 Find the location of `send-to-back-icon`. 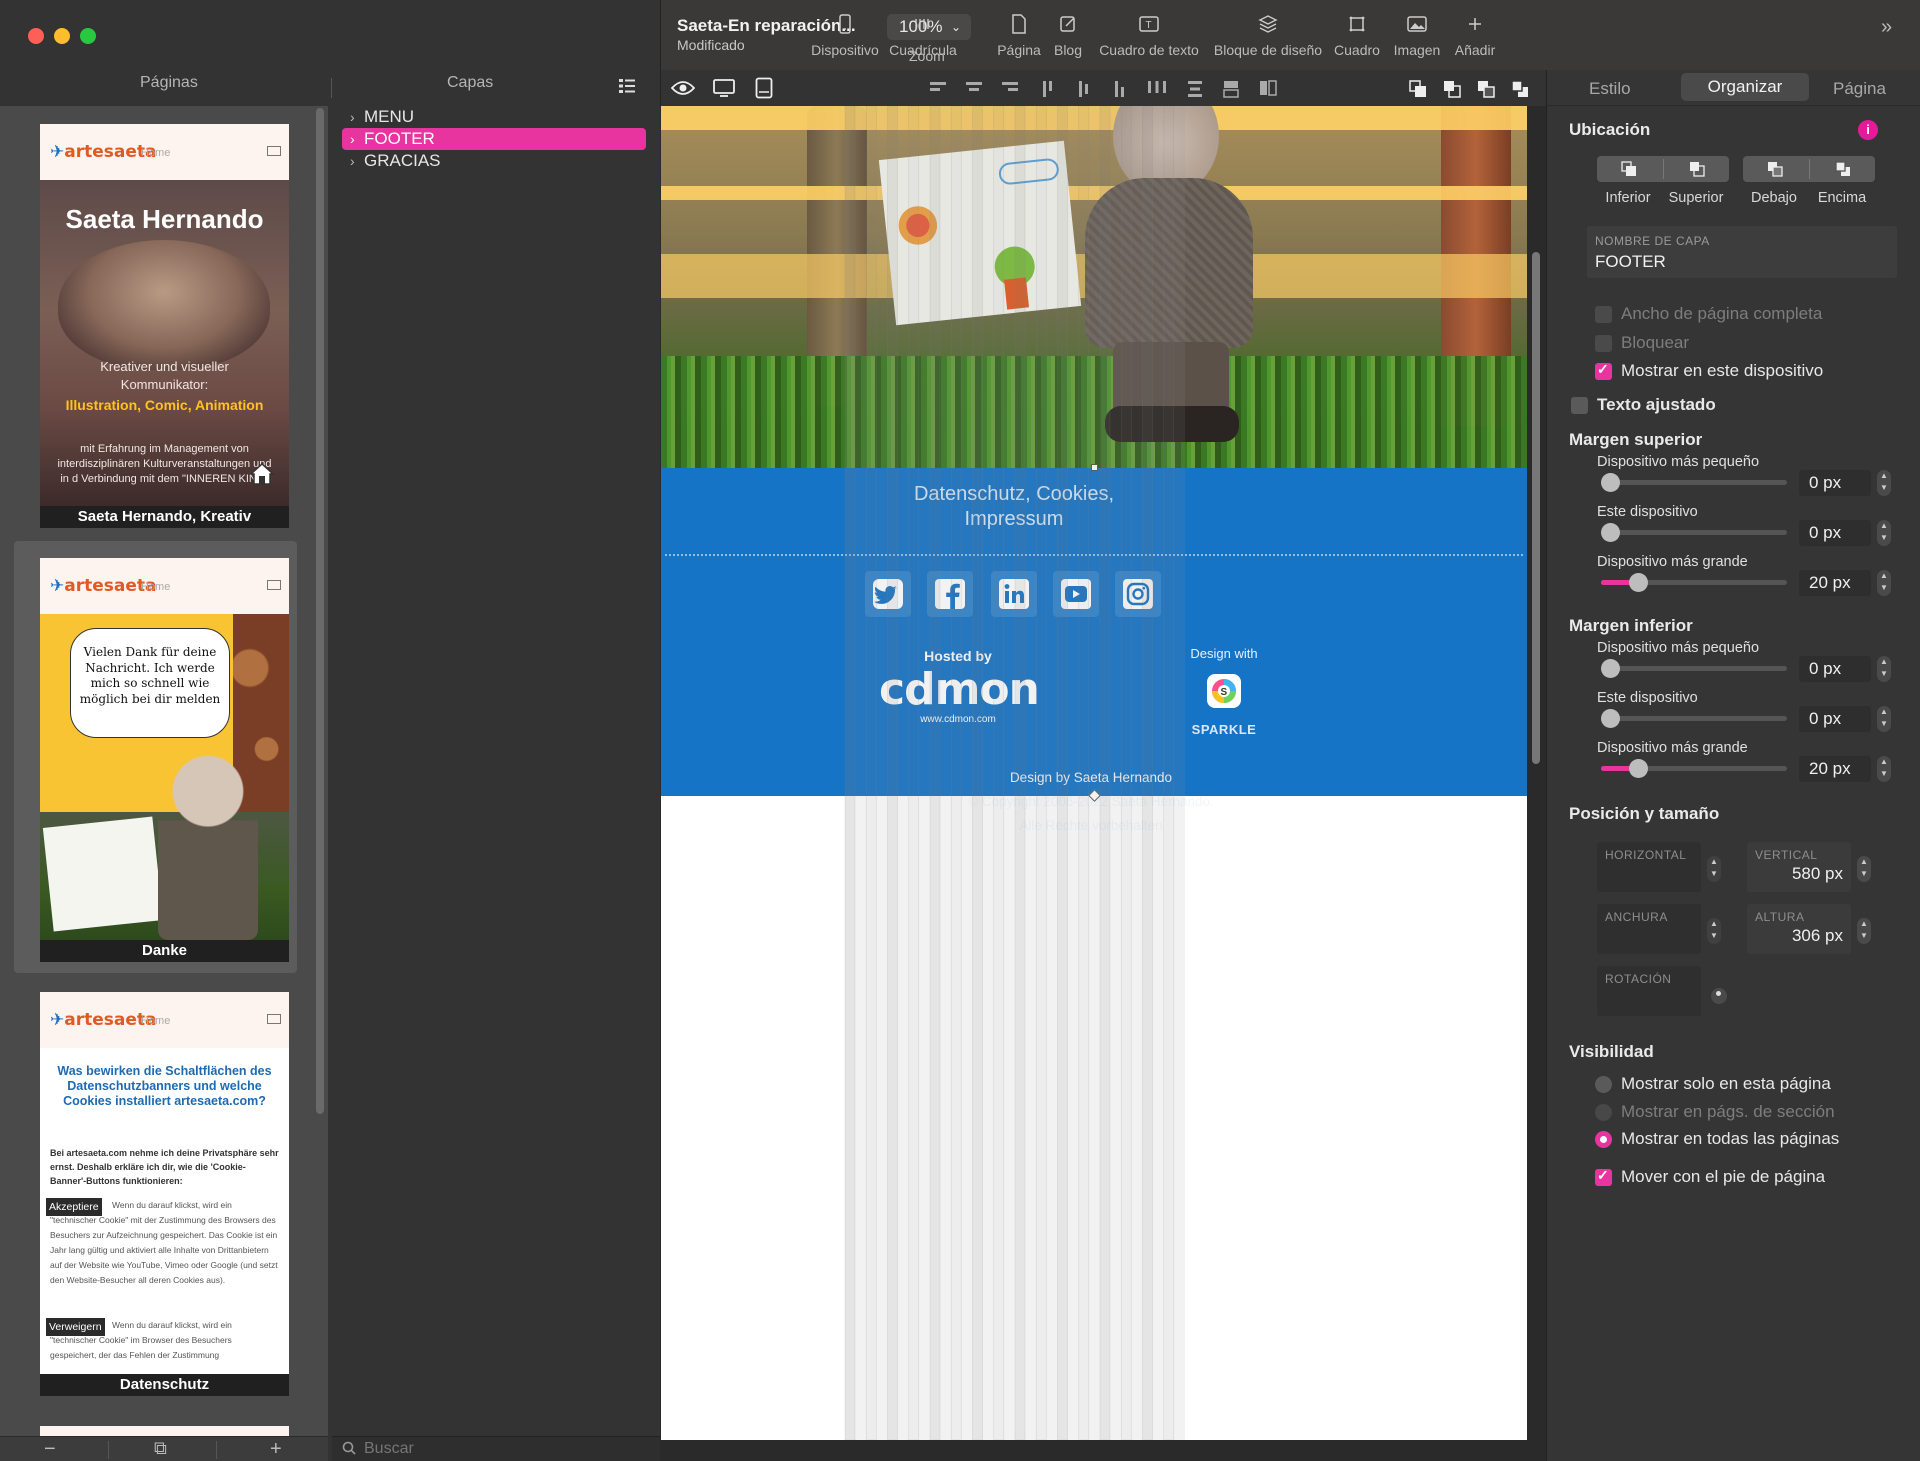

send-to-back-icon is located at coordinates (1486, 89).